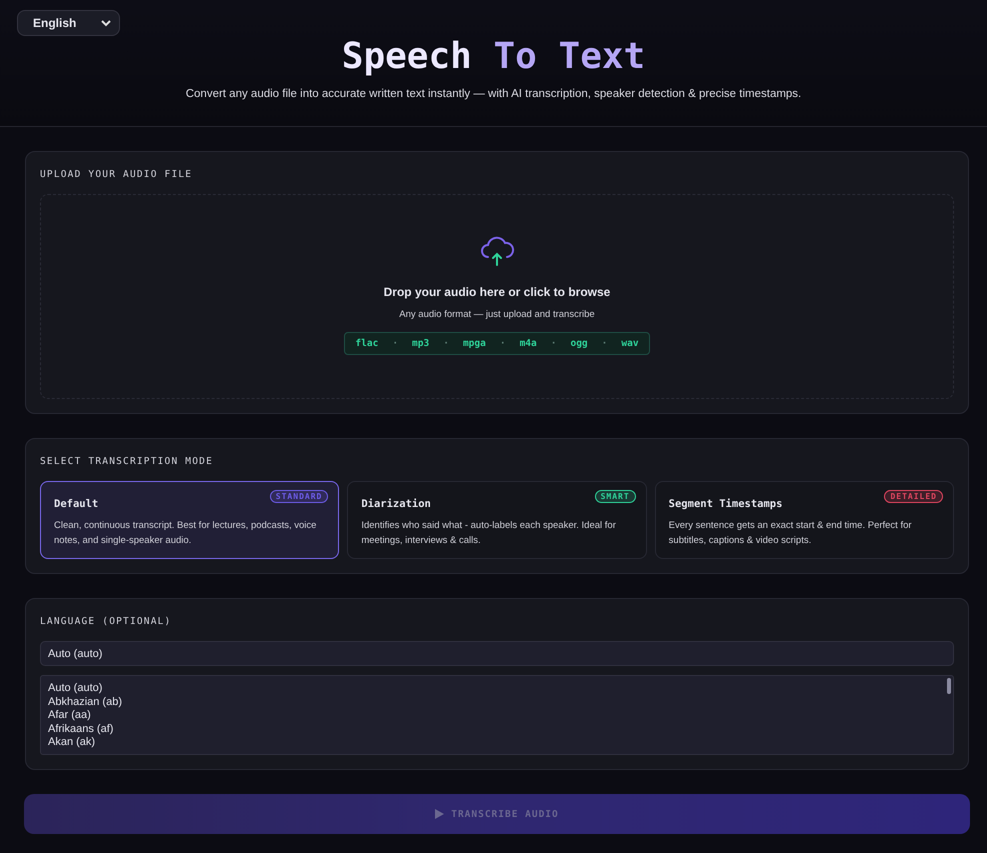  What do you see at coordinates (68, 23) in the screenshot?
I see `language-dropdown: English` at bounding box center [68, 23].